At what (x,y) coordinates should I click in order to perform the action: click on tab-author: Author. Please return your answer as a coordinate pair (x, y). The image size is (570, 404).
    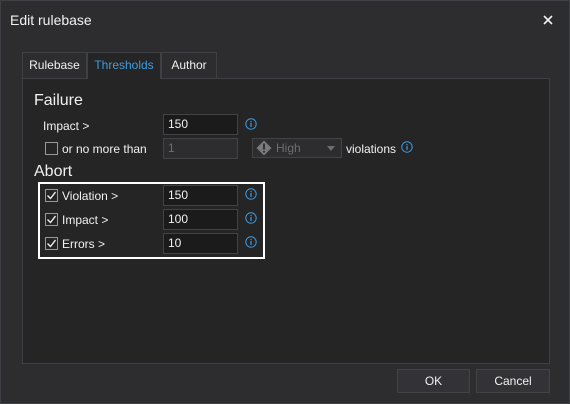
    Looking at the image, I should click on (189, 65).